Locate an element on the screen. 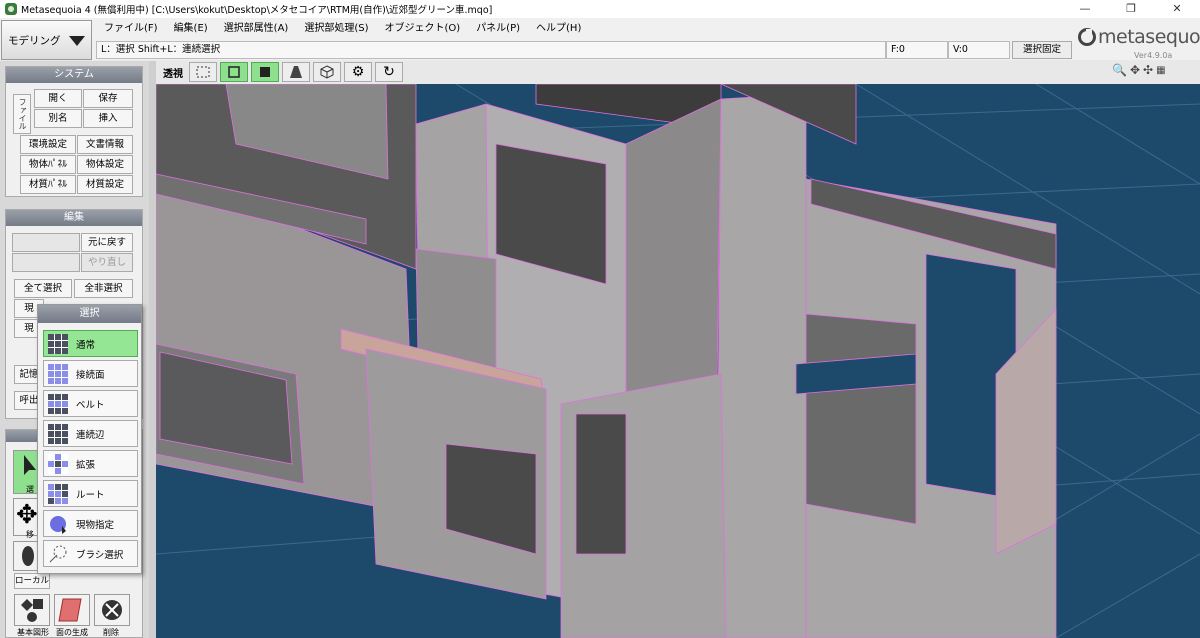 This screenshot has width=1200, height=638. close-button: ✕ is located at coordinates (1177, 9).